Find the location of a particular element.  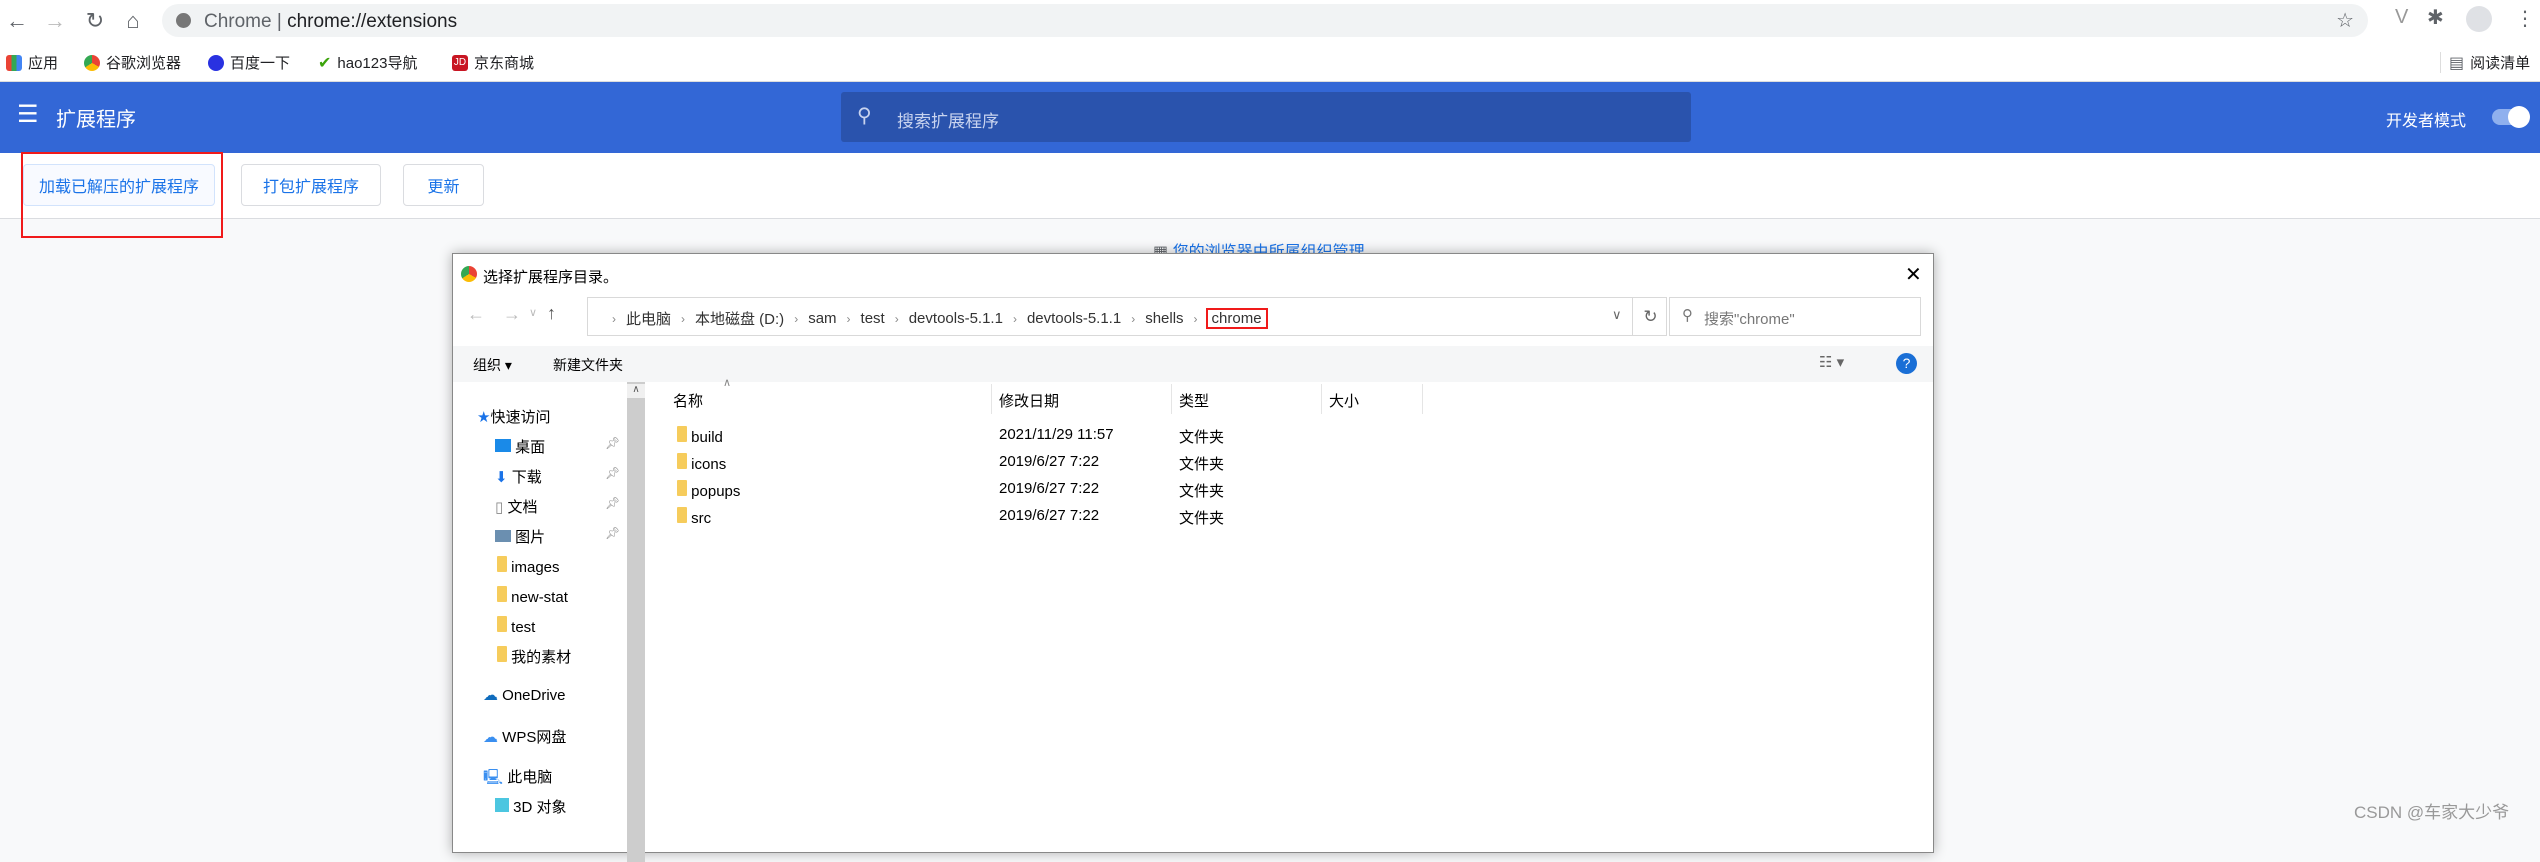

breadcrumb-item: sam is located at coordinates (822, 318).